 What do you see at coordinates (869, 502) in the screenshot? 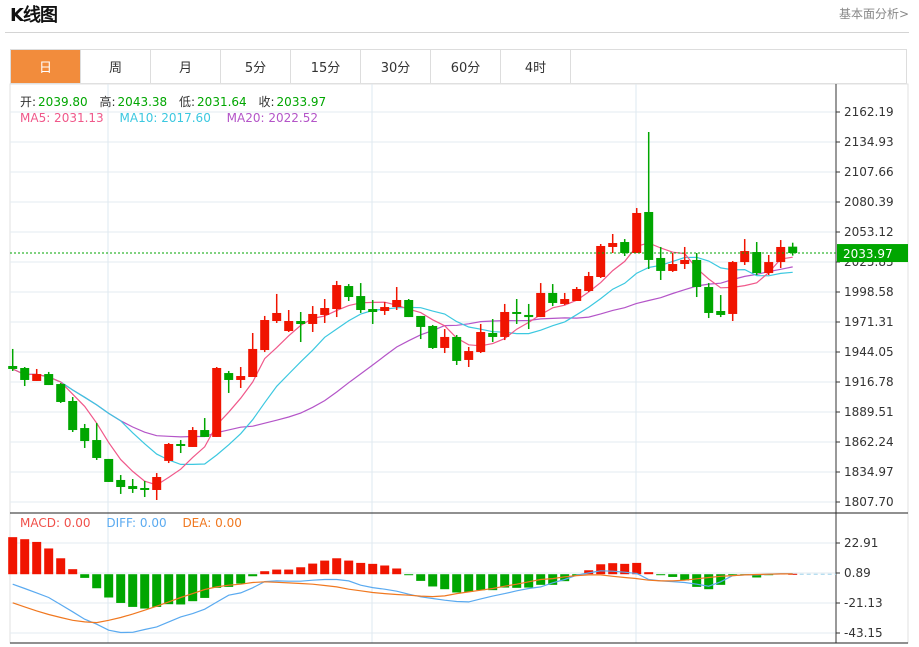
I see `price-tick-label: 1807.70` at bounding box center [869, 502].